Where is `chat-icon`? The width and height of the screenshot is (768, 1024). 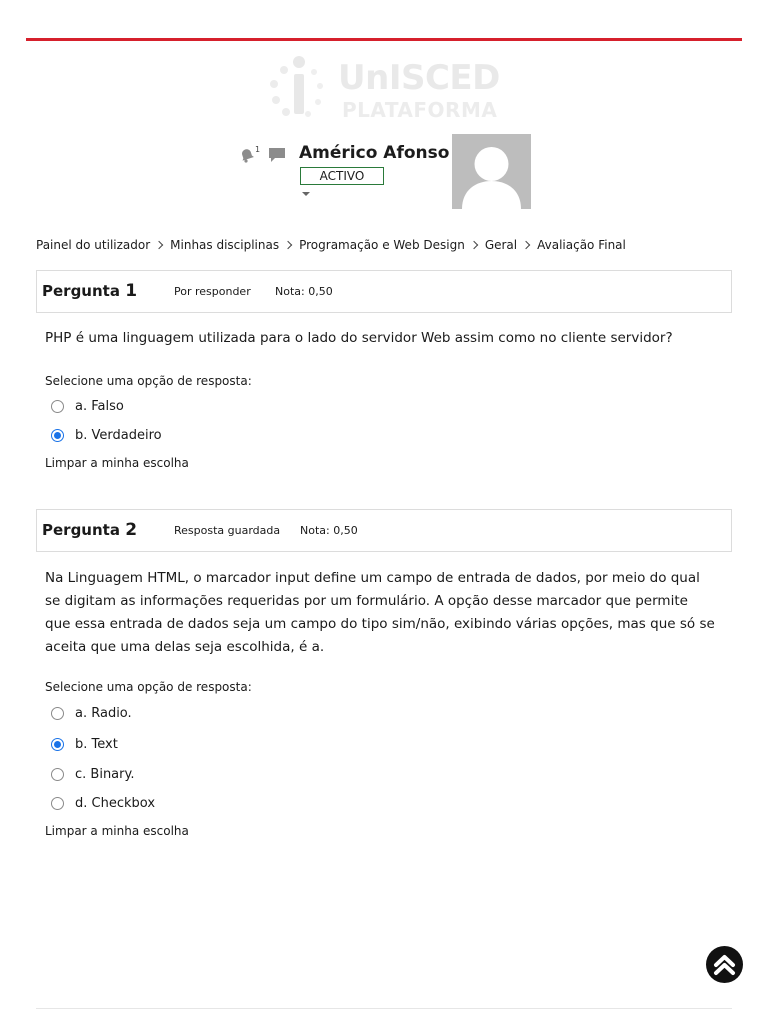 chat-icon is located at coordinates (277, 155).